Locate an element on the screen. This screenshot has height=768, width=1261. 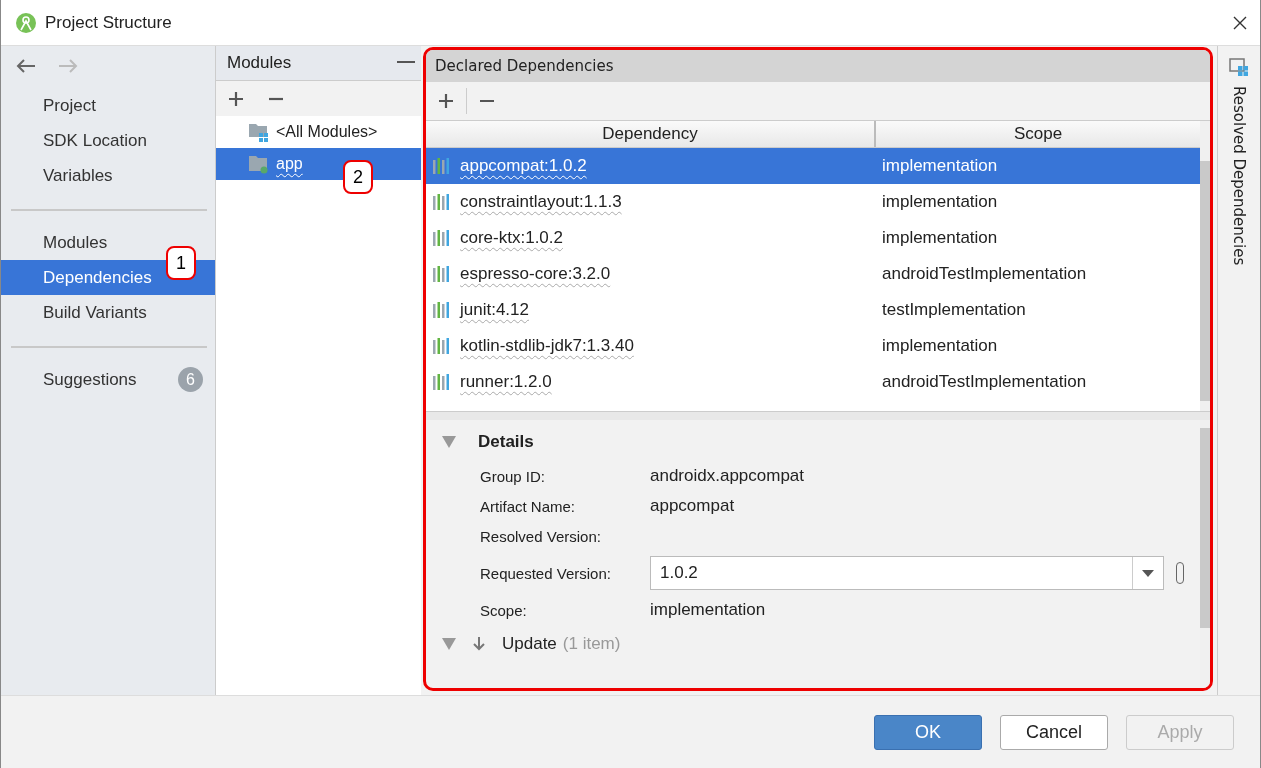
android-logo-icon is located at coordinates (26, 22).